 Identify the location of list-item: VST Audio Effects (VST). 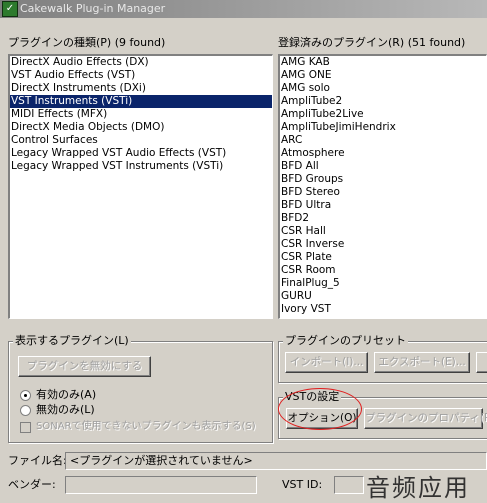
(141, 75).